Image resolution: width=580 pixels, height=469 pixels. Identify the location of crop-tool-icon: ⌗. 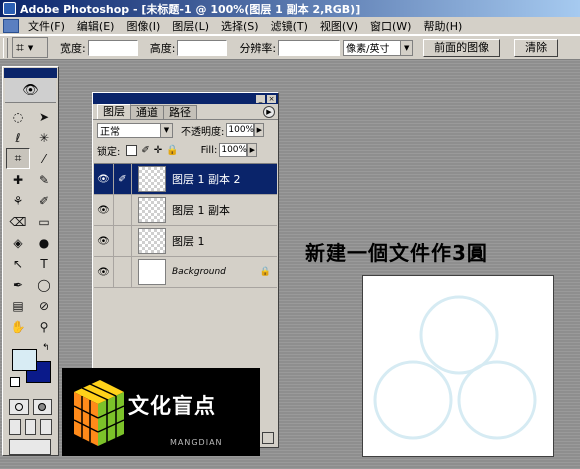
(18, 158).